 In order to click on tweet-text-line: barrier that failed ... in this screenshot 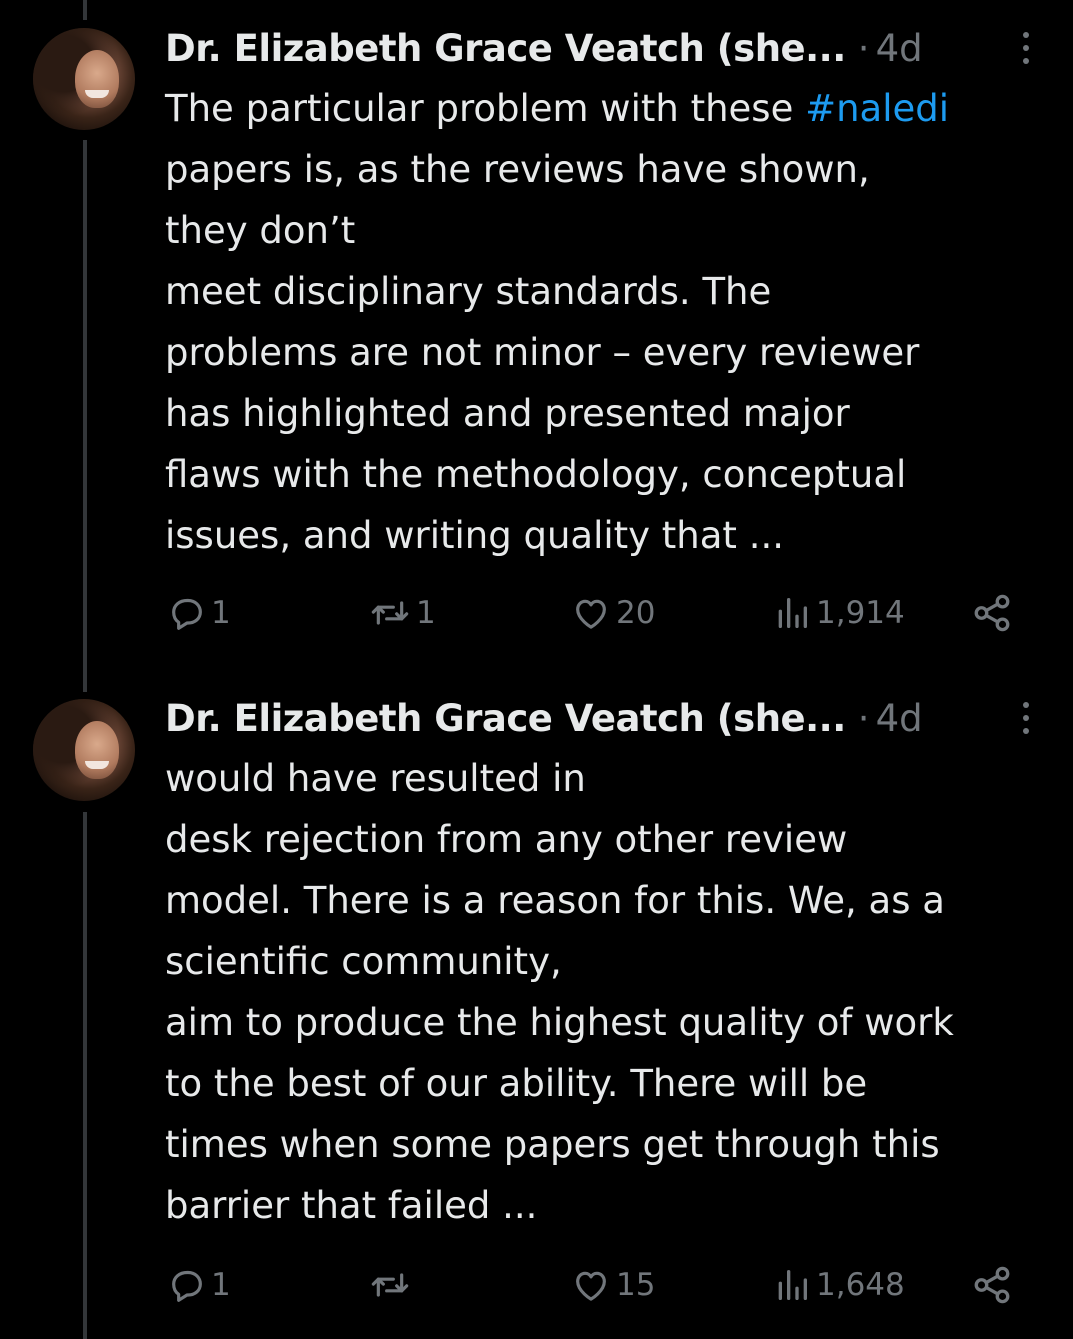, I will do `click(351, 1205)`.